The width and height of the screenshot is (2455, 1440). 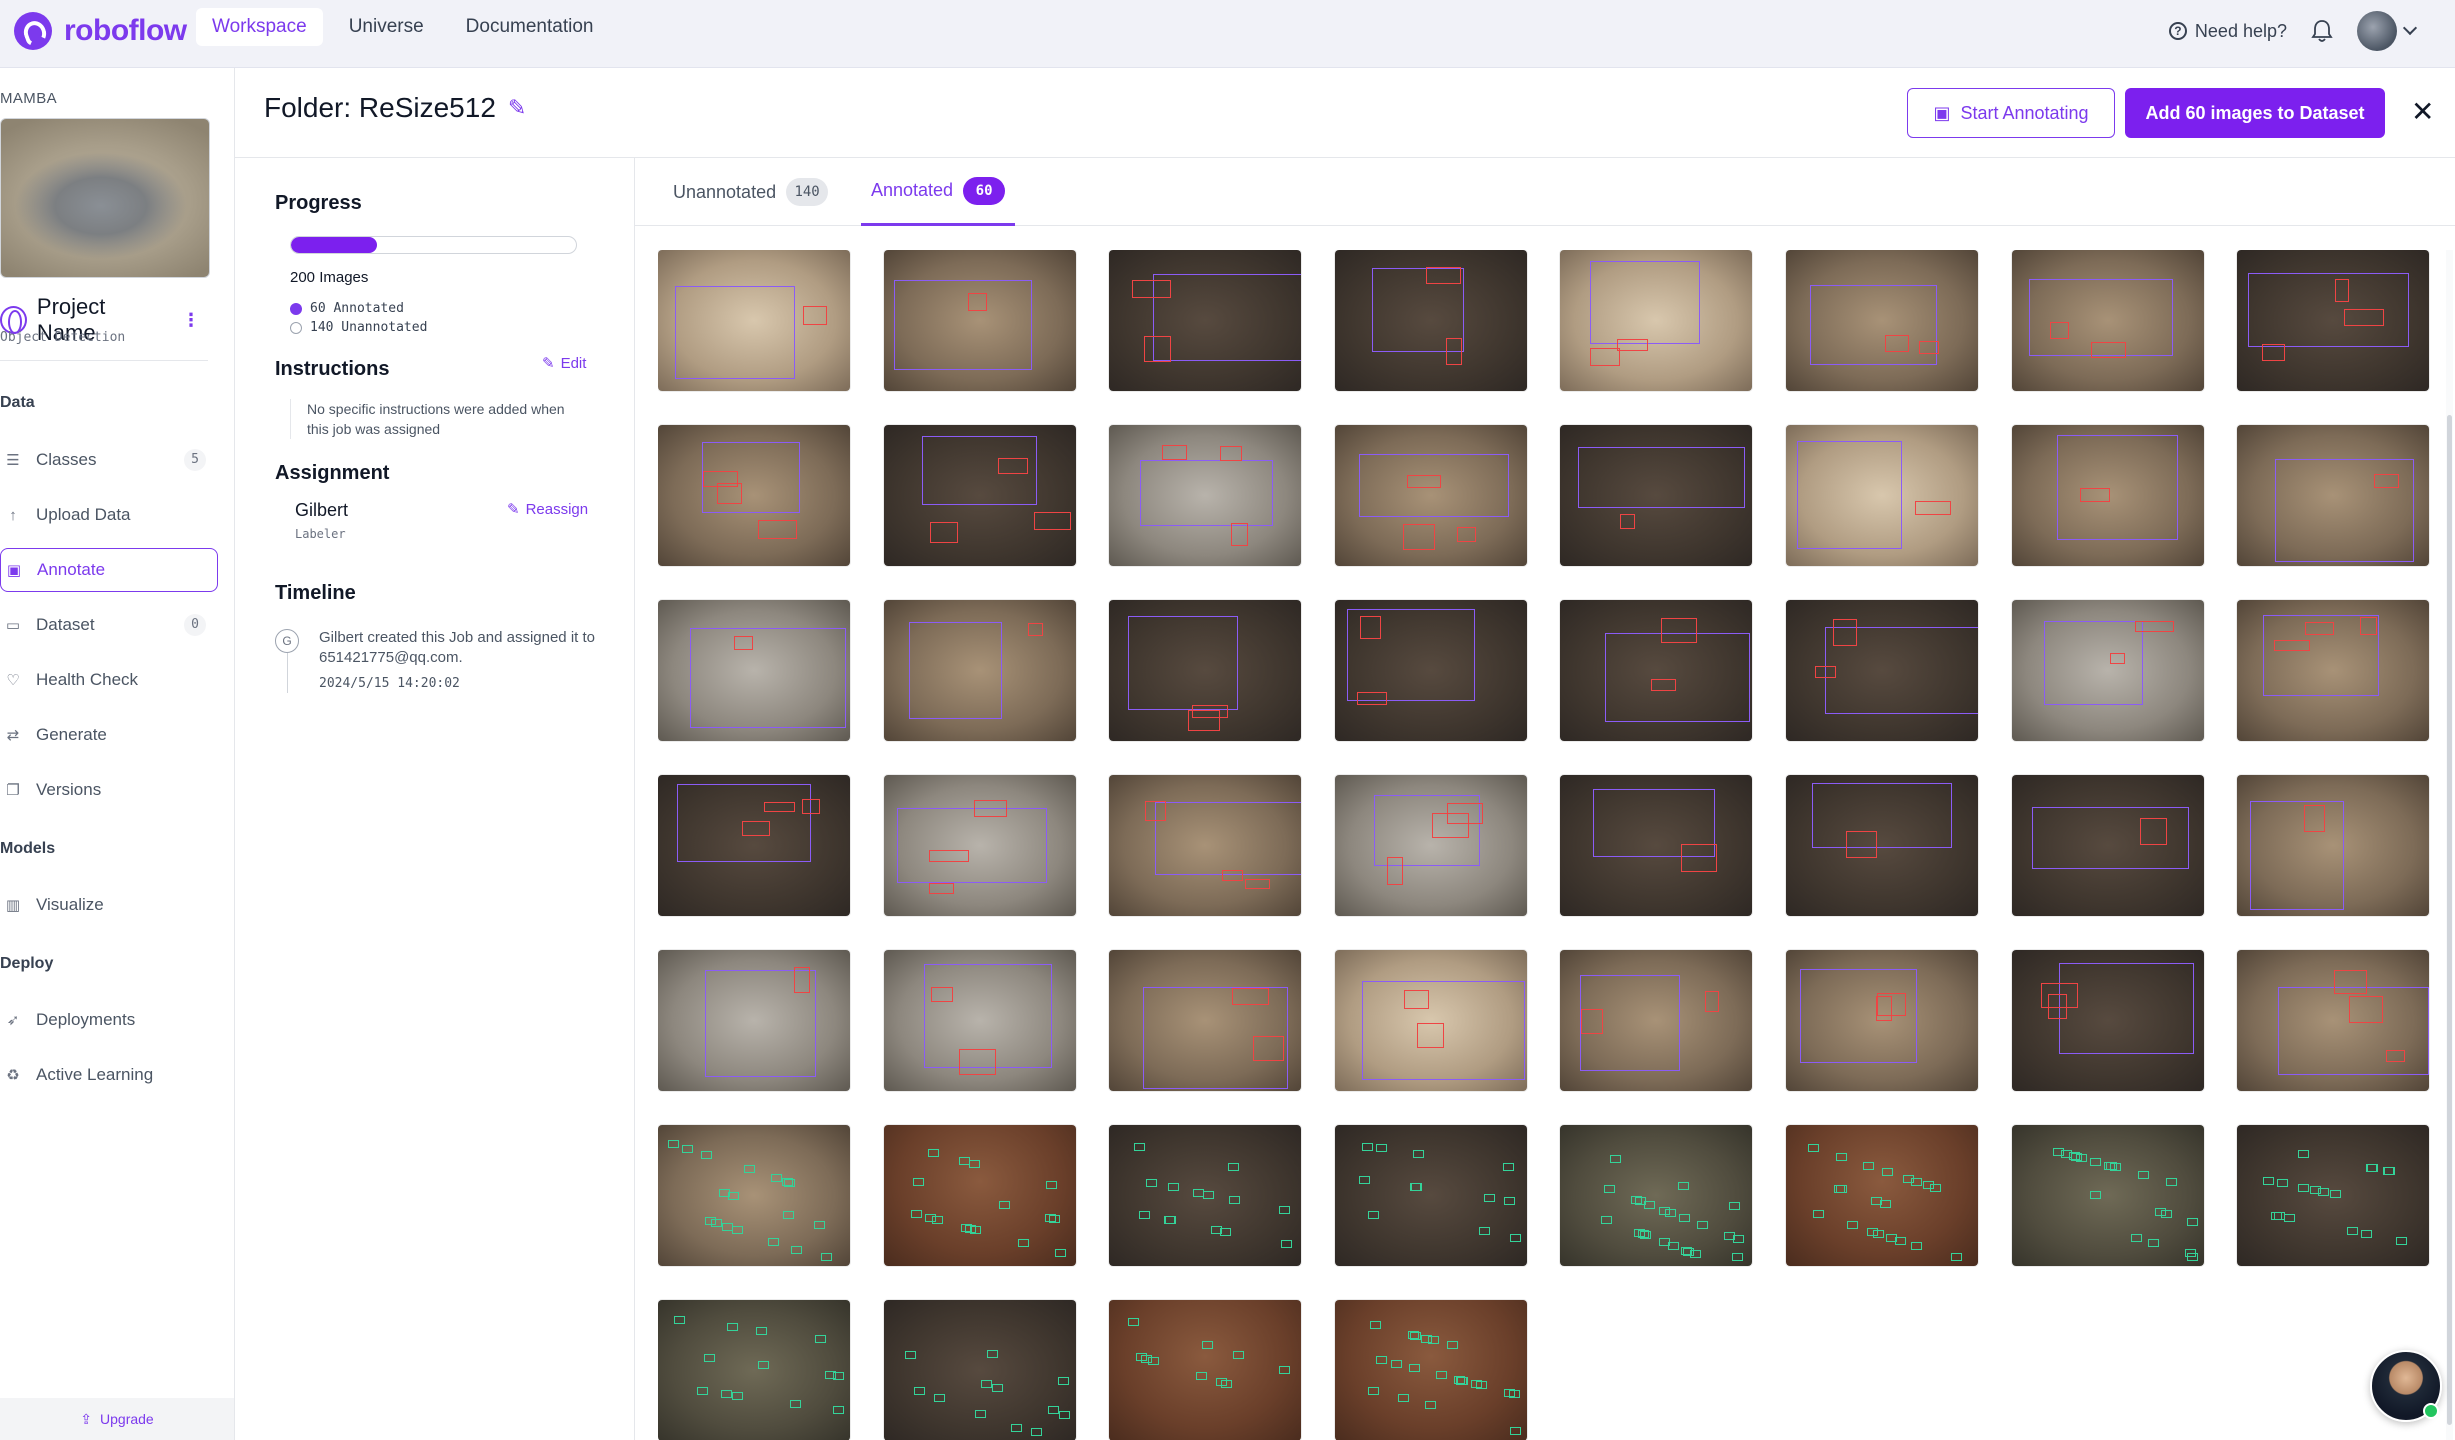 What do you see at coordinates (71, 569) in the screenshot?
I see `sidebar-item-label: Annotate` at bounding box center [71, 569].